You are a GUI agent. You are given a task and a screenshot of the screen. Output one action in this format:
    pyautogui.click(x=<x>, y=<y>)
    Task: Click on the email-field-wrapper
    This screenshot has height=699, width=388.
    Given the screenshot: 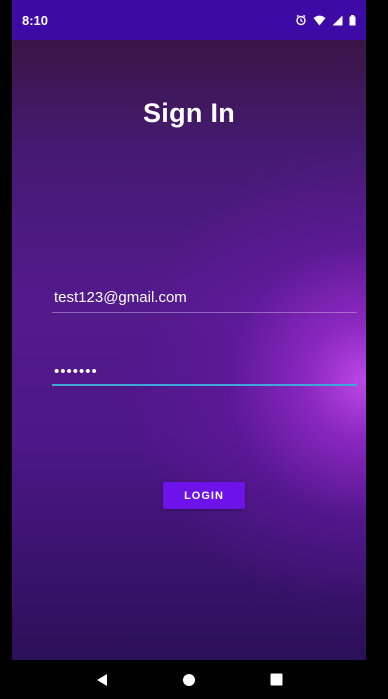 What is the action you would take?
    pyautogui.click(x=204, y=298)
    